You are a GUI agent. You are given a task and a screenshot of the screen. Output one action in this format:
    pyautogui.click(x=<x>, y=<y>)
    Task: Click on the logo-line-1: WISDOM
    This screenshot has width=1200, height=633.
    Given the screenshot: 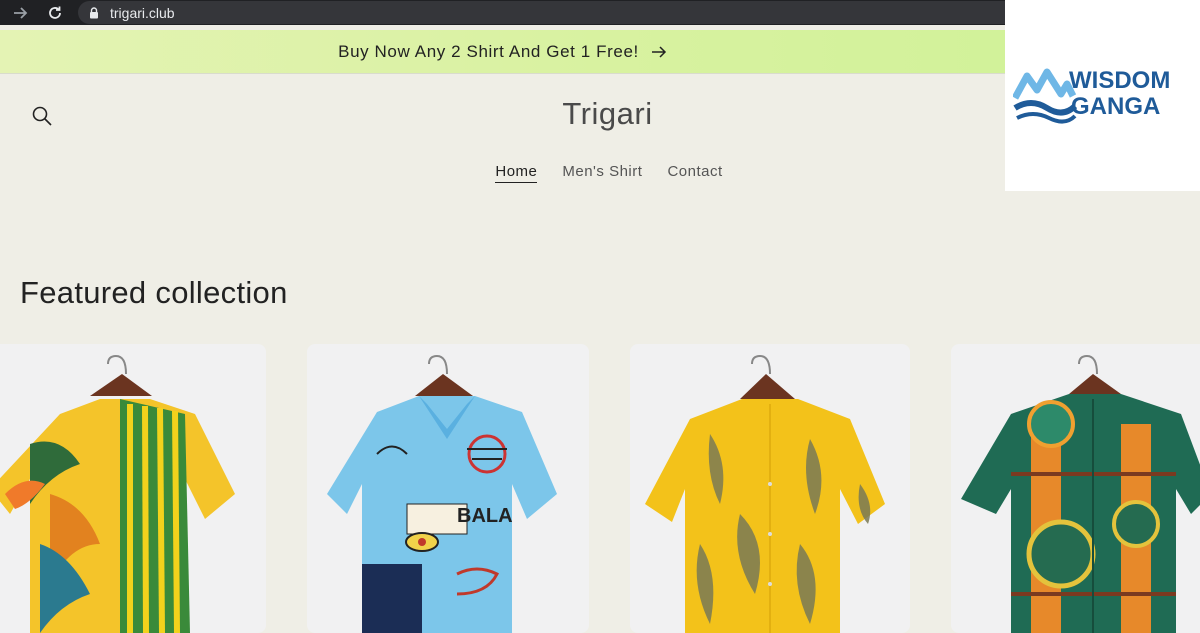 What is the action you would take?
    pyautogui.click(x=1120, y=80)
    